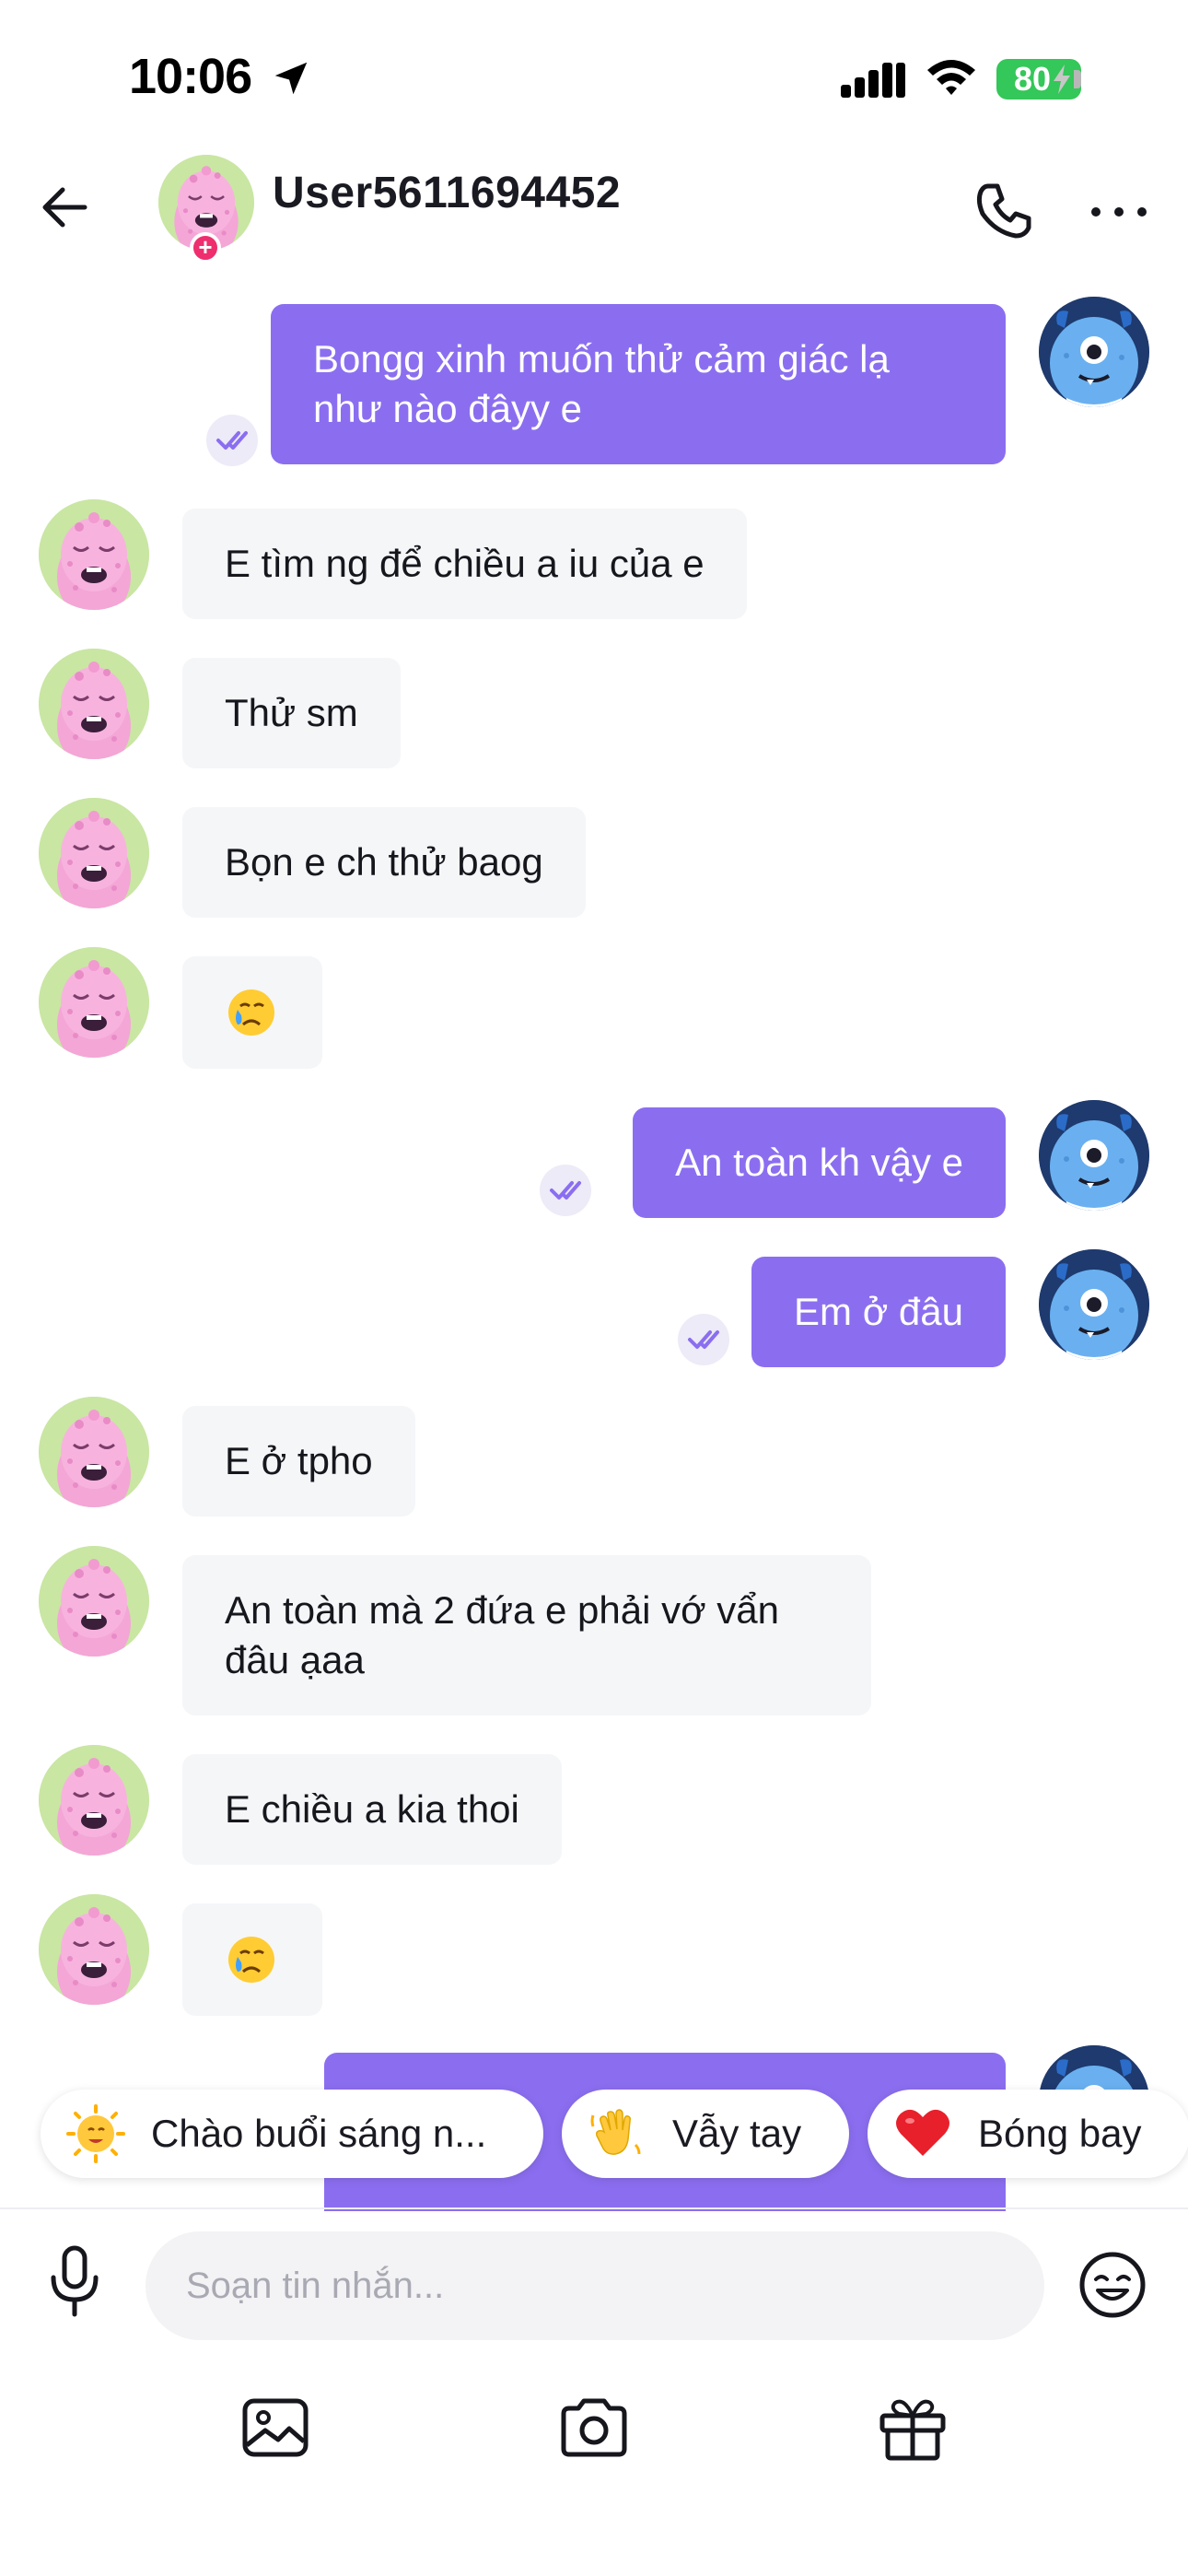 Image resolution: width=1188 pixels, height=2576 pixels. What do you see at coordinates (615, 2132) in the screenshot?
I see `waving-hand-icon` at bounding box center [615, 2132].